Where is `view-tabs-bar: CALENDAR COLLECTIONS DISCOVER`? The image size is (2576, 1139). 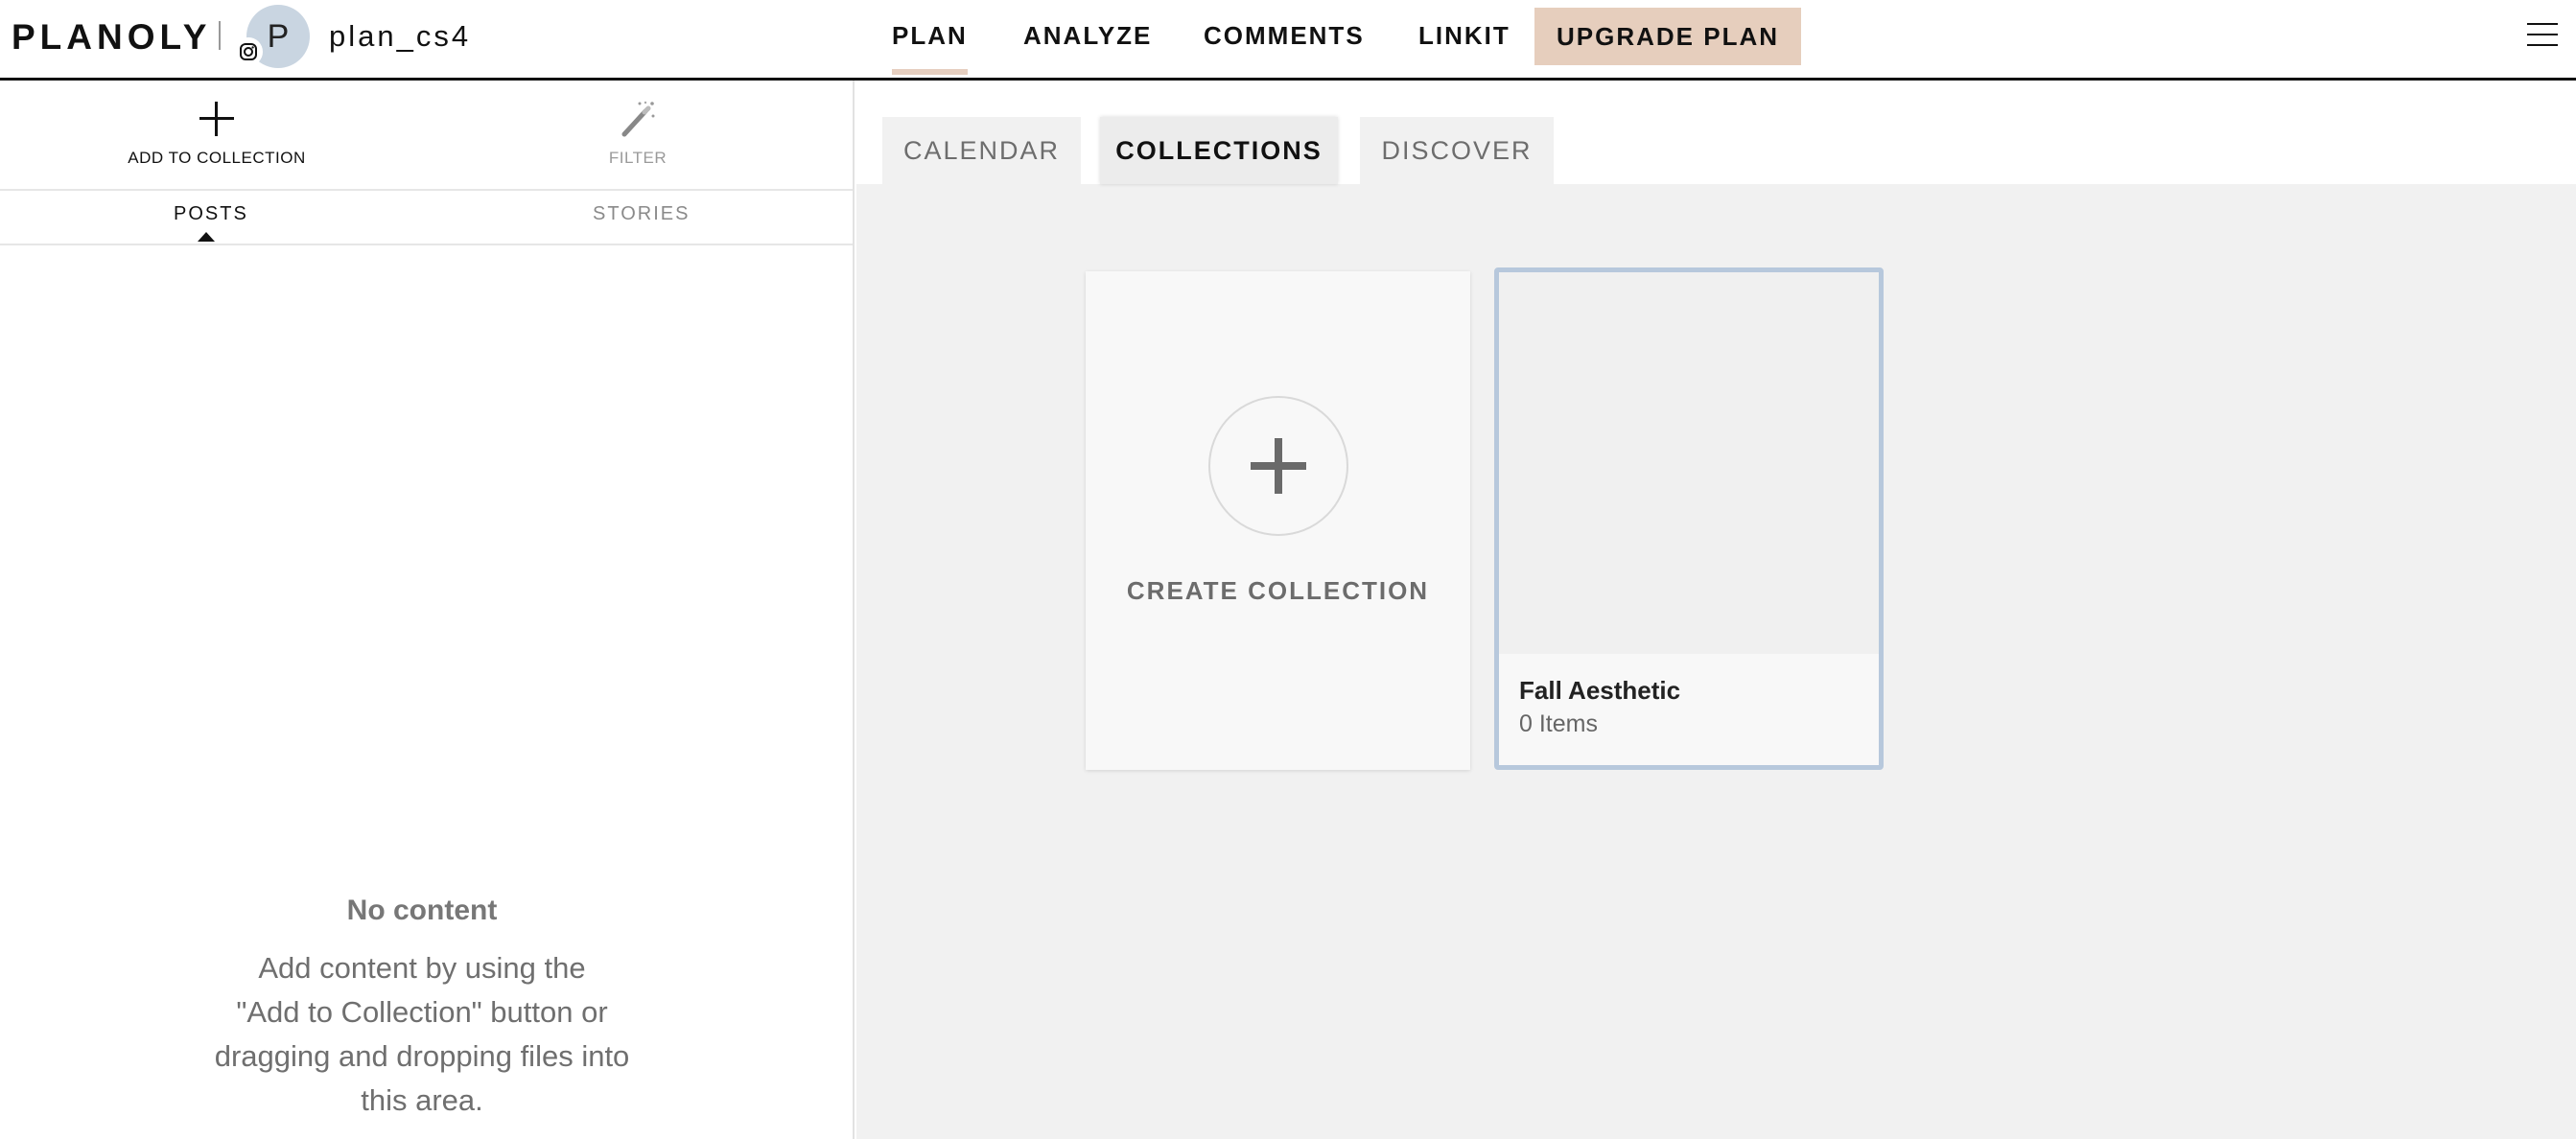
view-tabs-bar: CALENDAR COLLECTIONS DISCOVER is located at coordinates (1716, 132).